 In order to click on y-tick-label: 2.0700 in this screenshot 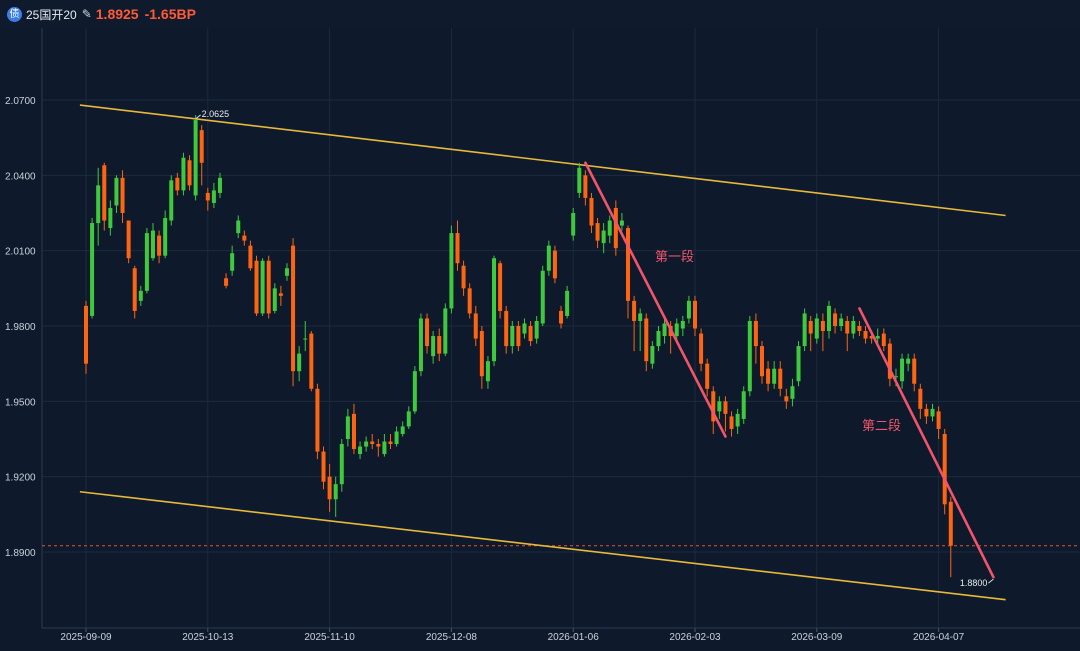, I will do `click(20, 101)`.